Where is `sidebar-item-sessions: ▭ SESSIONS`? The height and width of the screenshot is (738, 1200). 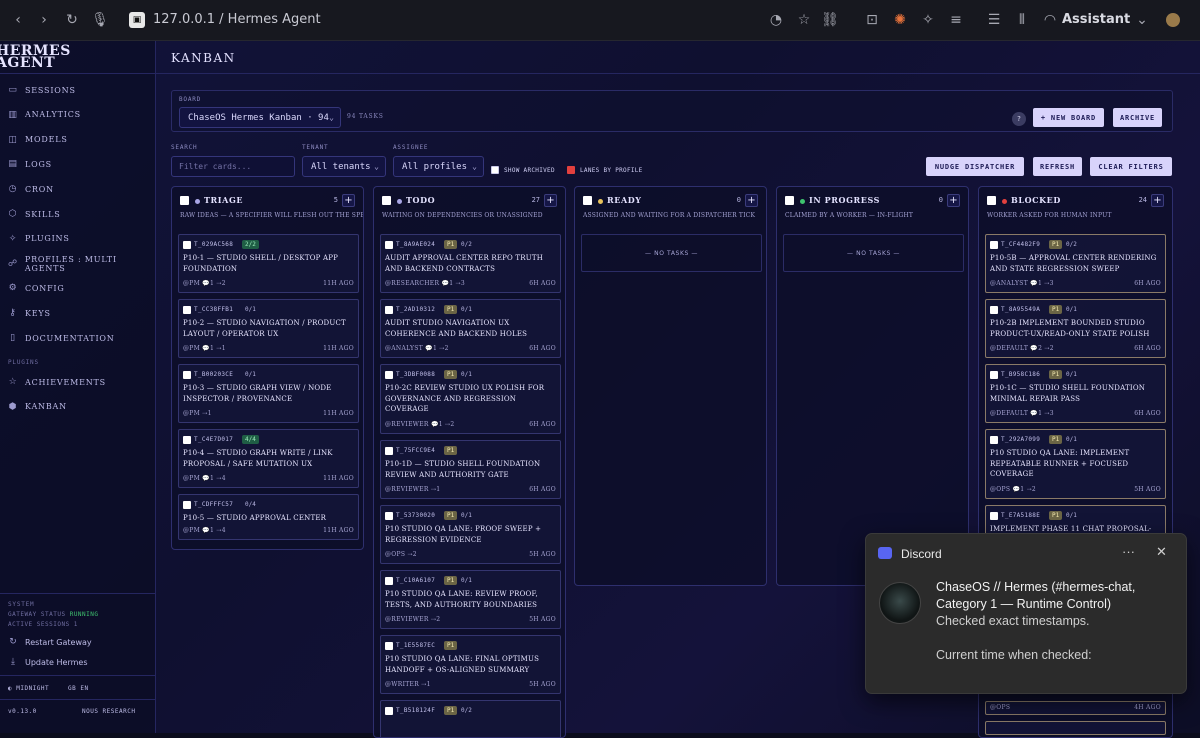 sidebar-item-sessions: ▭ SESSIONS is located at coordinates (78, 90).